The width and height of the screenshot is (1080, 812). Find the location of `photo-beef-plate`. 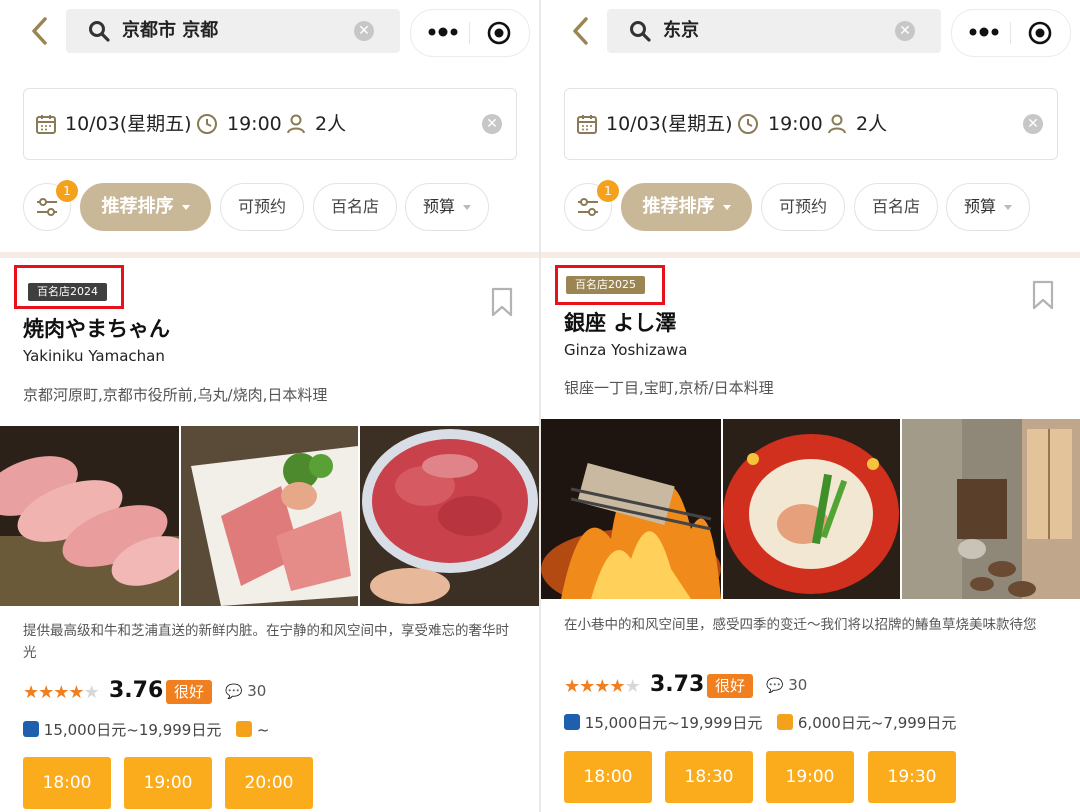

photo-beef-plate is located at coordinates (269, 516).